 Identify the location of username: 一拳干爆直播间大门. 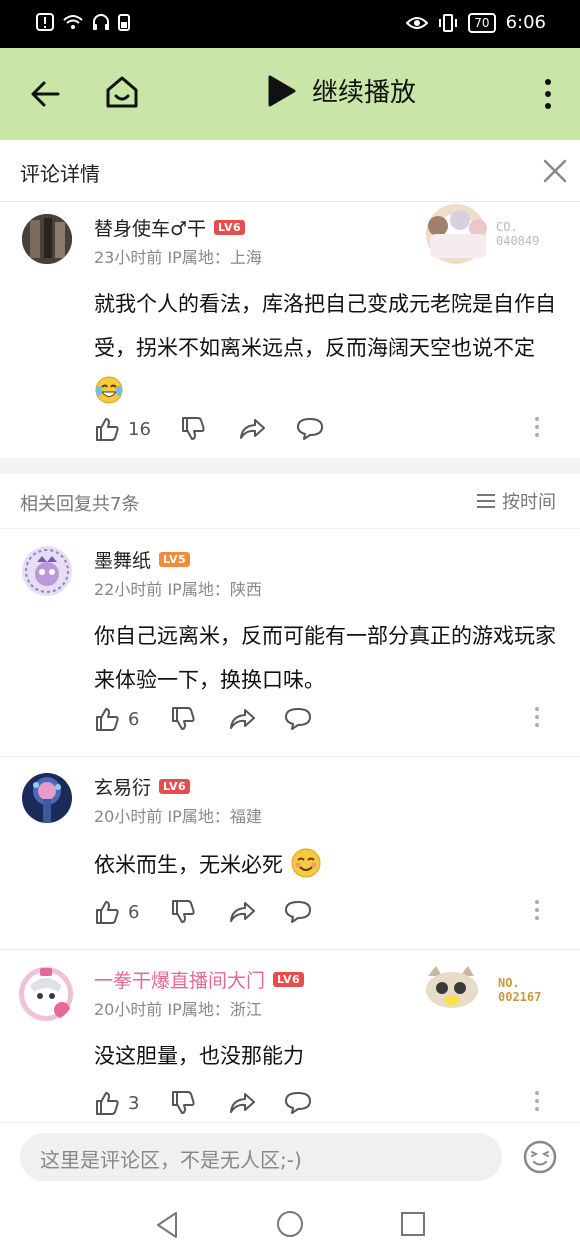
(179, 979).